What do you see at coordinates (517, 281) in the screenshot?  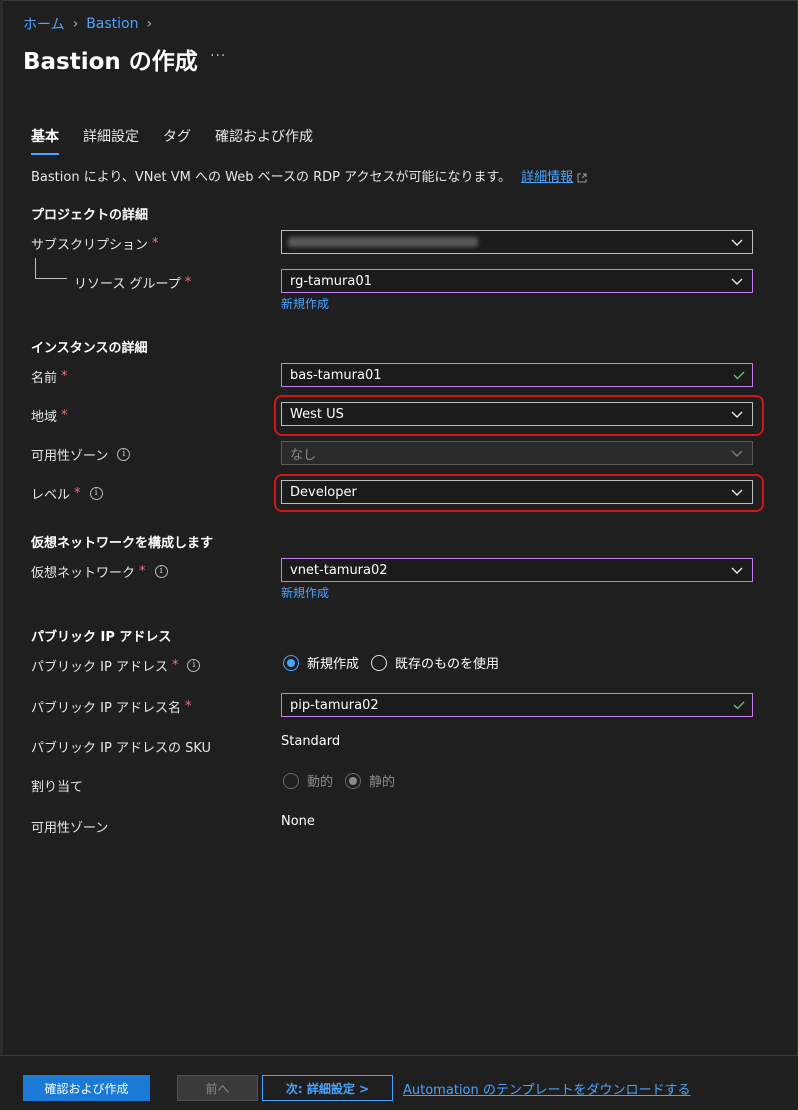 I see `resource-group-dropdown: rg-tamura01` at bounding box center [517, 281].